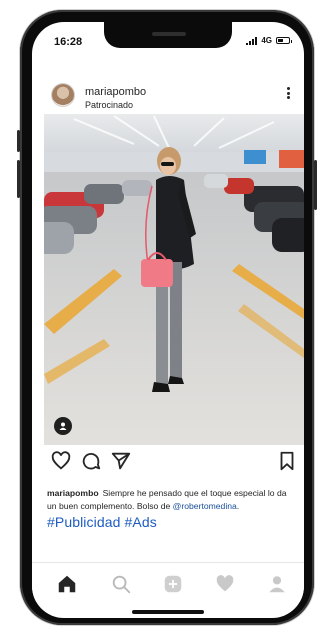  Describe the element at coordinates (266, 40) in the screenshot. I see `network-label: 4G` at that location.